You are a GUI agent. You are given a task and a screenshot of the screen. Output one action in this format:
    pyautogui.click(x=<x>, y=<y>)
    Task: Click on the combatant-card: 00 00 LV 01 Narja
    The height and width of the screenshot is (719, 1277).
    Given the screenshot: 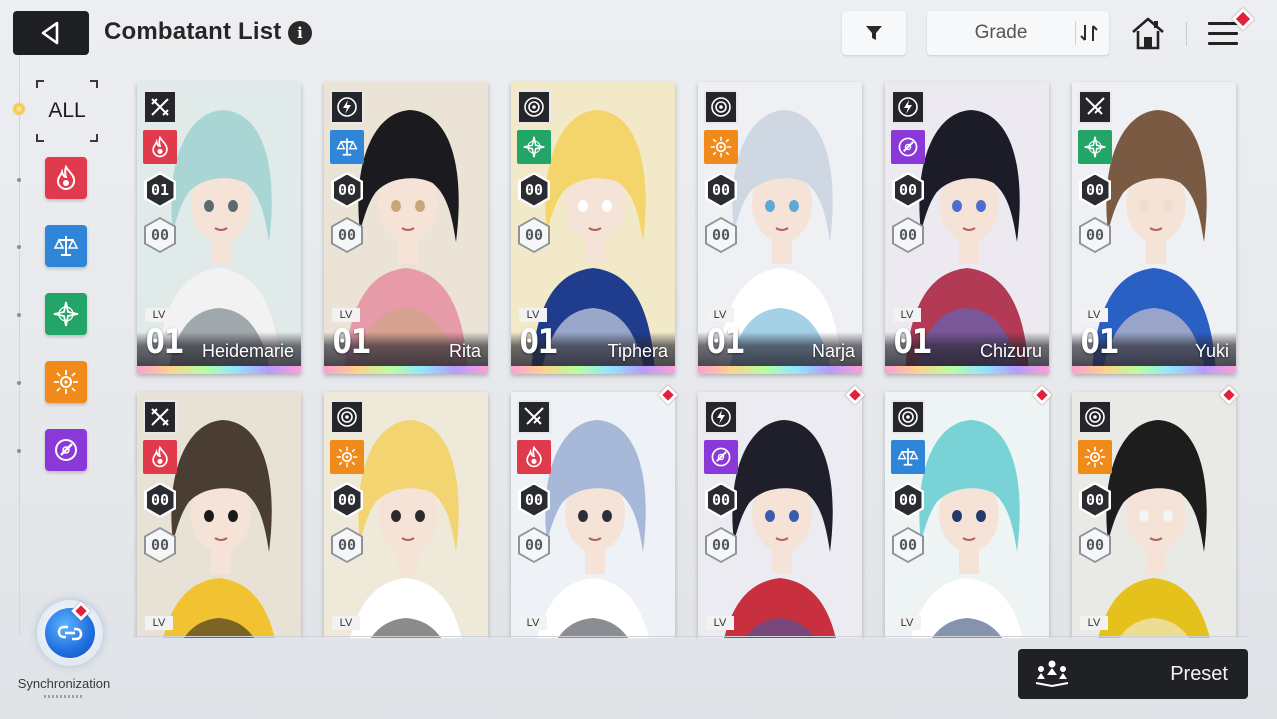 What is the action you would take?
    pyautogui.click(x=780, y=228)
    